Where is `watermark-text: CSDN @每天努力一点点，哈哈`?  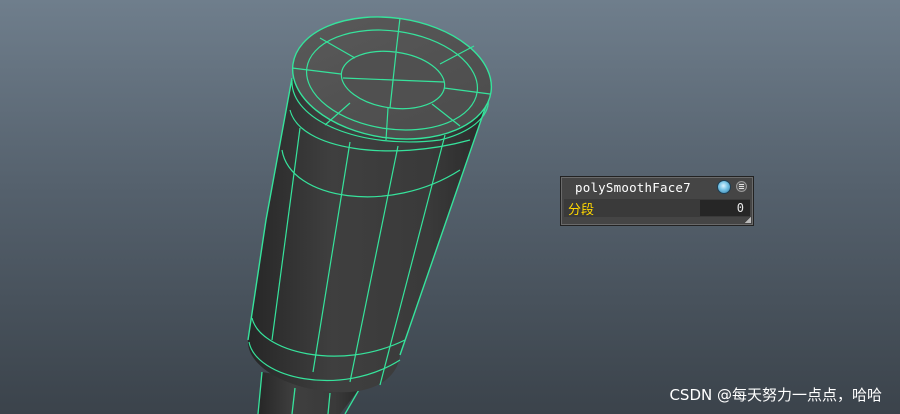
watermark-text: CSDN @每天努力一点点，哈哈 is located at coordinates (775, 395).